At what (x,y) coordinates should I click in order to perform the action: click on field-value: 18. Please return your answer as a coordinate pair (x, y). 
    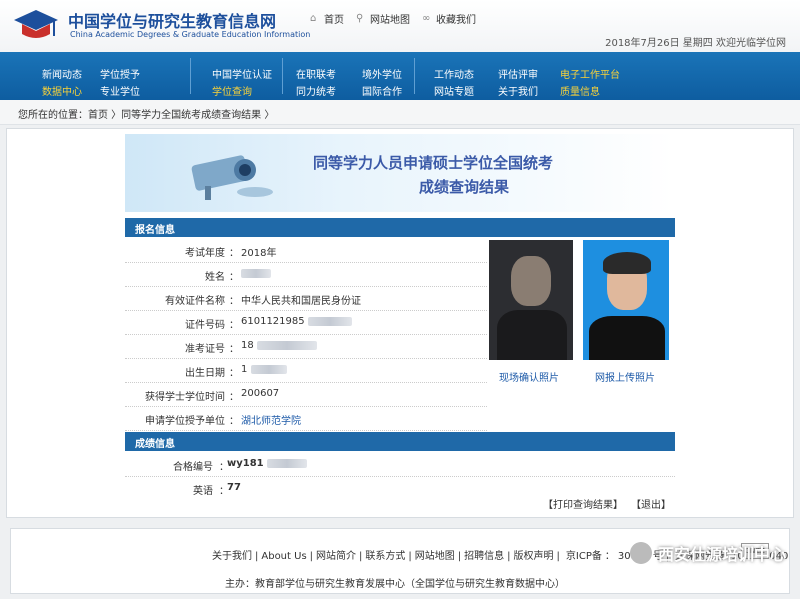
    Looking at the image, I should click on (279, 345).